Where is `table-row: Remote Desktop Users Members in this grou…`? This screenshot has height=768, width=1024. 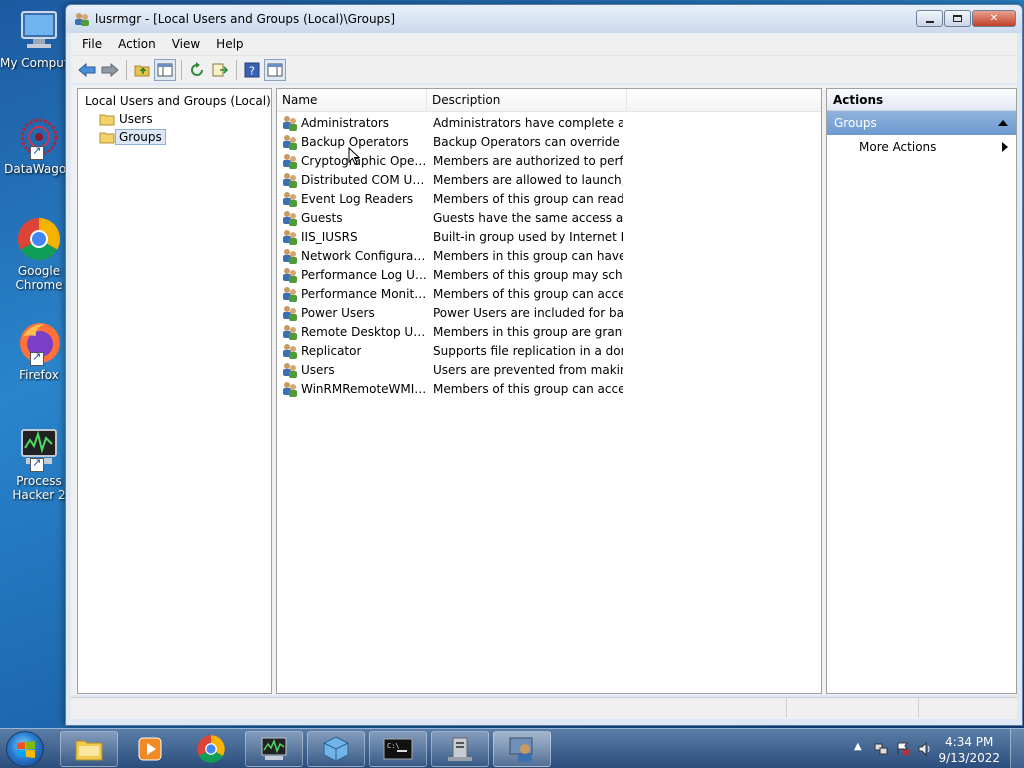
table-row: Remote Desktop Users Members in this grou… is located at coordinates (549, 331).